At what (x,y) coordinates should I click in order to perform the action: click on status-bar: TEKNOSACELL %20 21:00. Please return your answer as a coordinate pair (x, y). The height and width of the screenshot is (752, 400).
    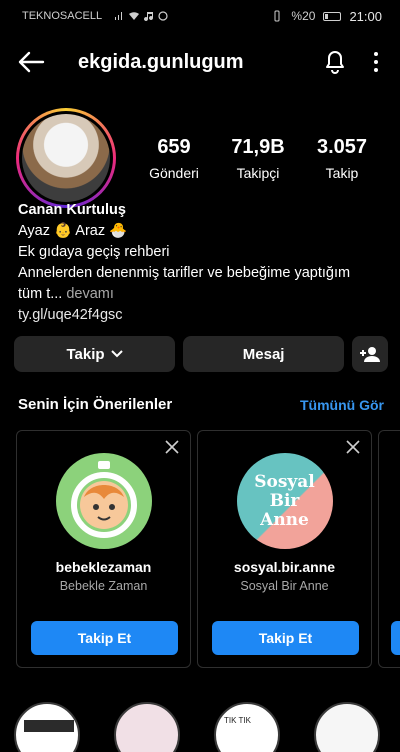
    Looking at the image, I should click on (200, 16).